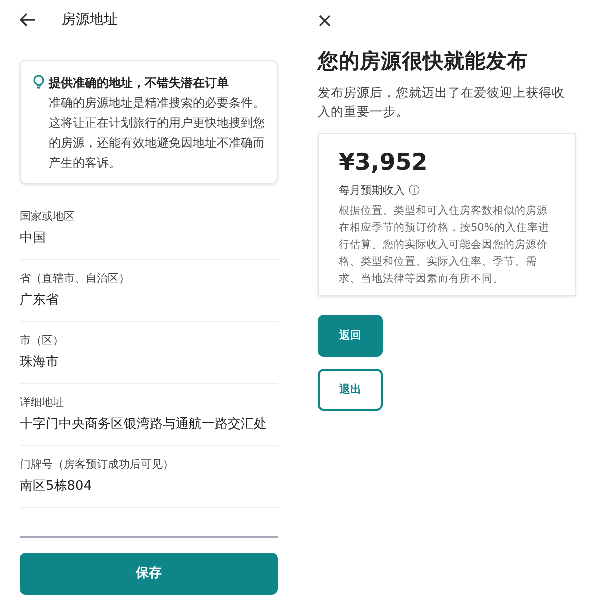 Image resolution: width=596 pixels, height=604 pixels. Describe the element at coordinates (42, 403) in the screenshot. I see `field-label: 详细地址` at that location.